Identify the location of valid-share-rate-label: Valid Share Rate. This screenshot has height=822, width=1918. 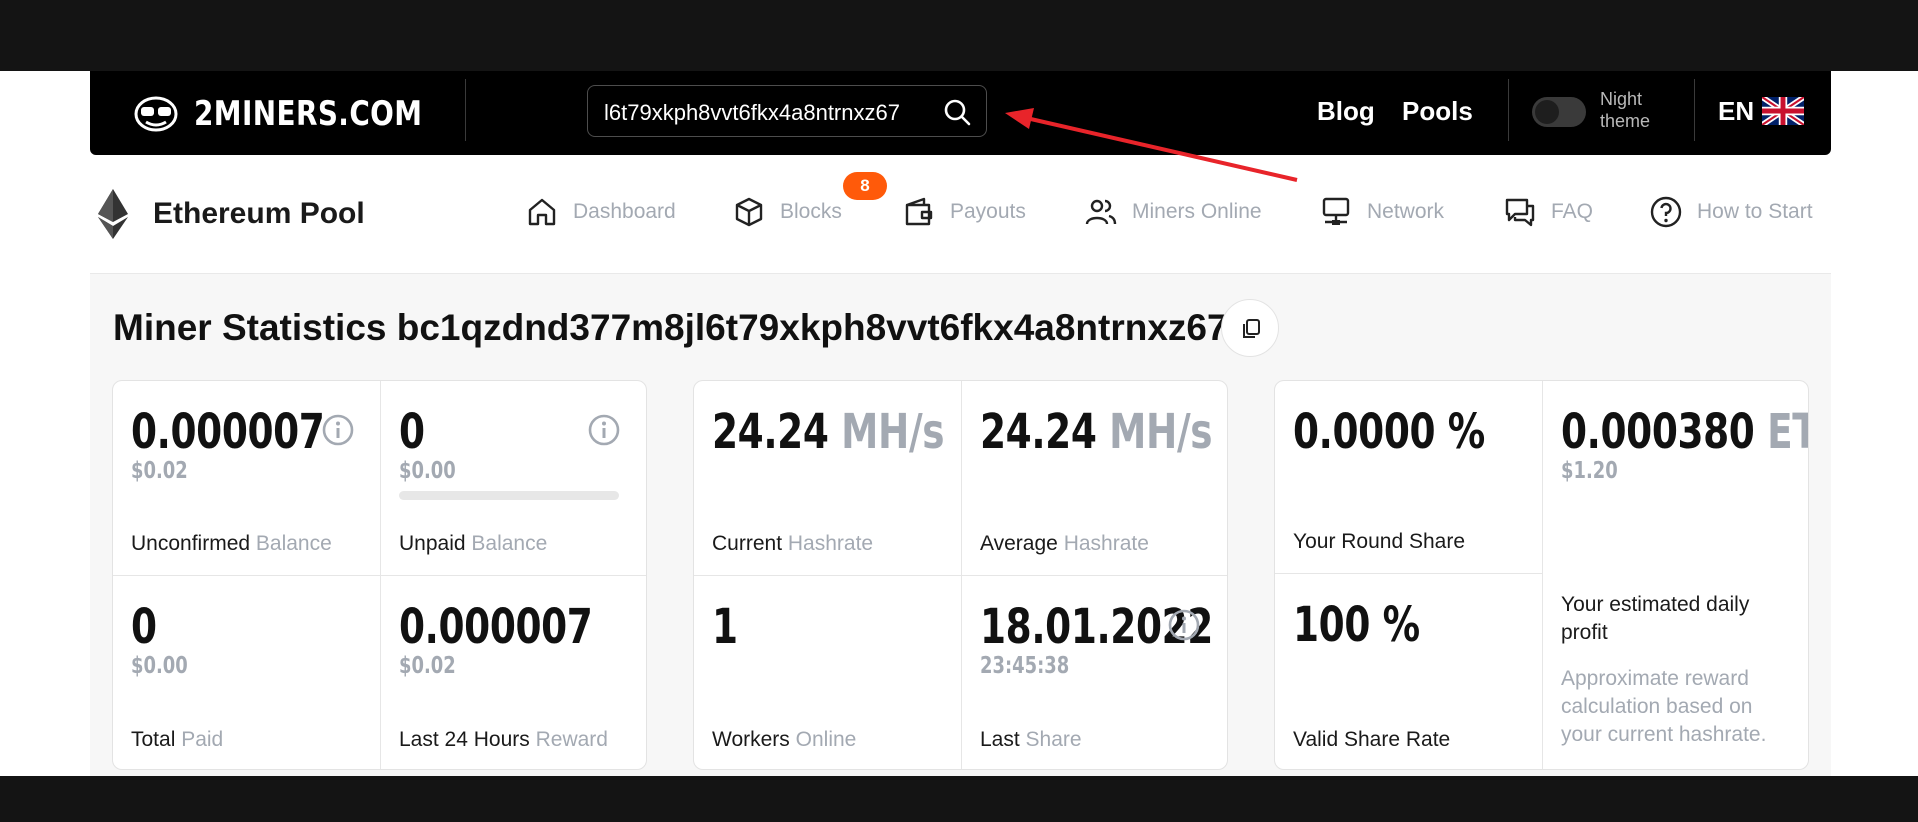
(1372, 739).